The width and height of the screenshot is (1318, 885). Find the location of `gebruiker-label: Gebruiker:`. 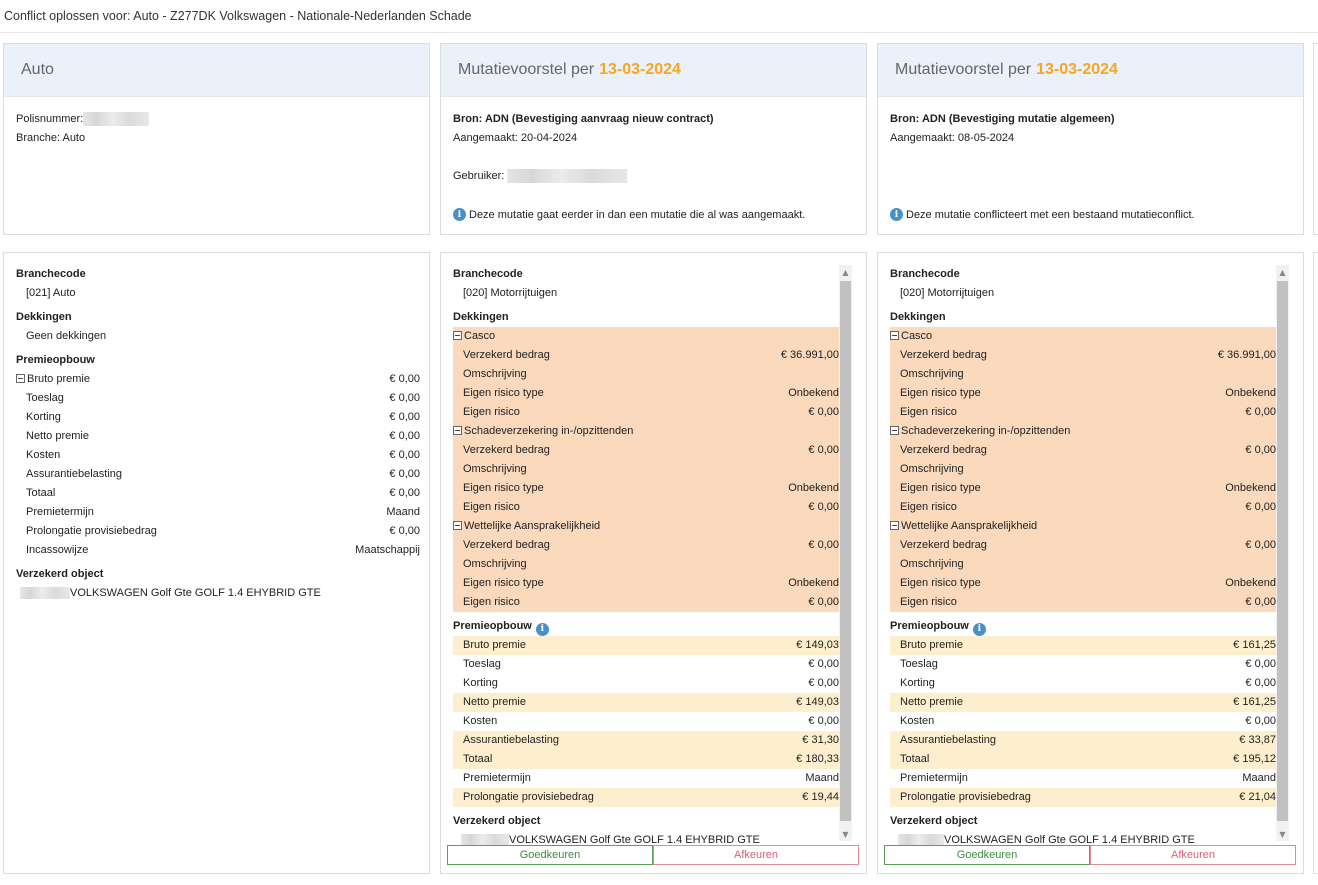

gebruiker-label: Gebruiker: is located at coordinates (479, 176).